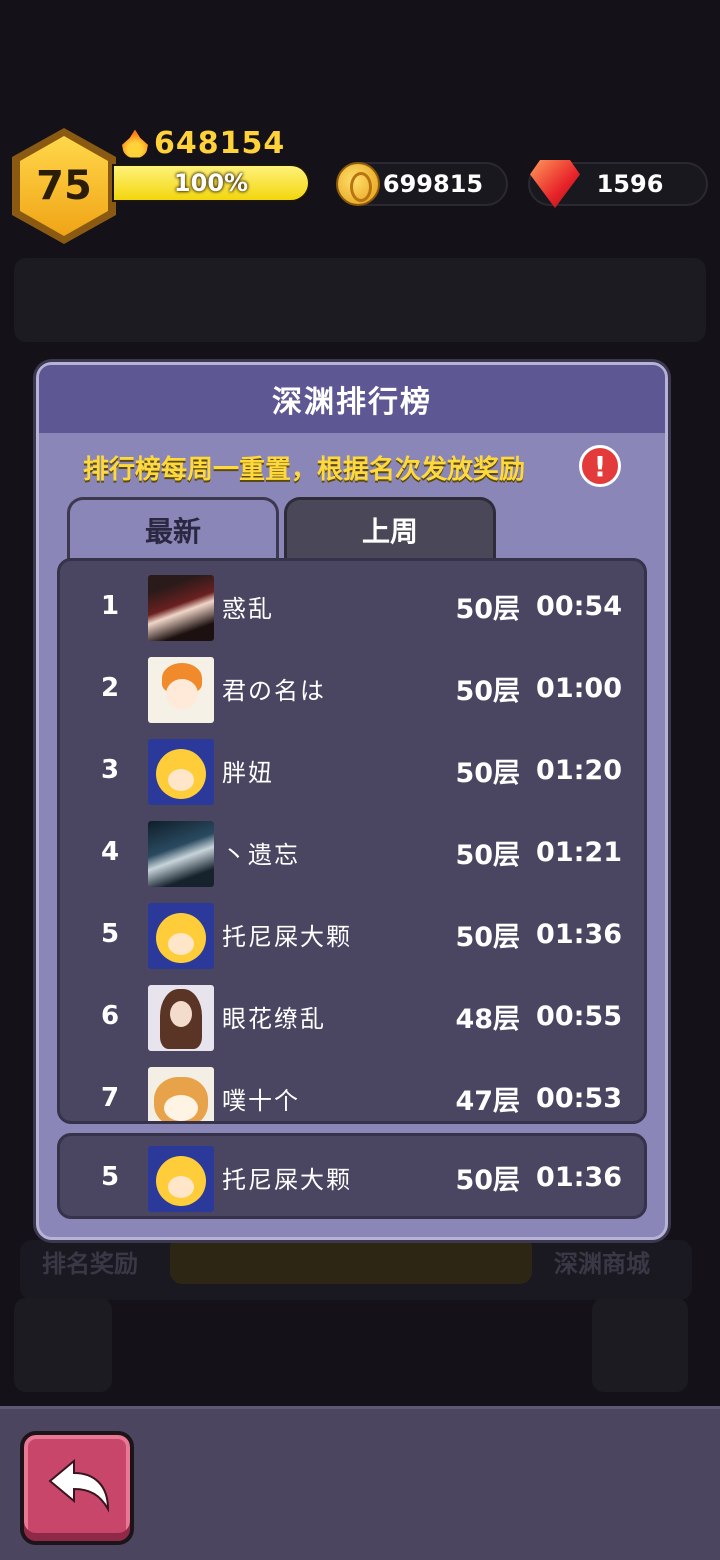  What do you see at coordinates (110, 852) in the screenshot?
I see `rank-number: 4` at bounding box center [110, 852].